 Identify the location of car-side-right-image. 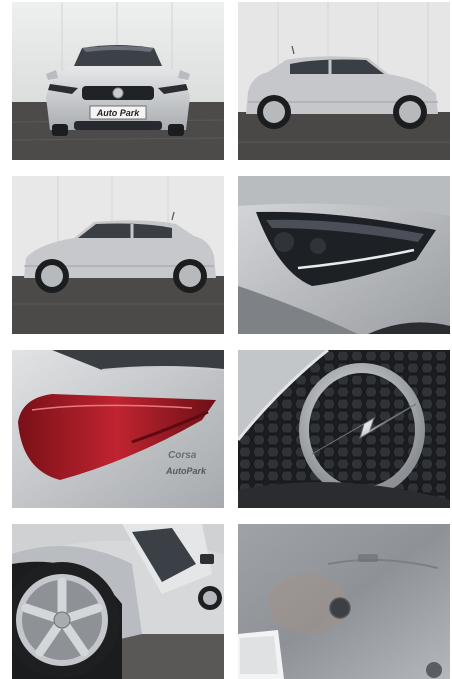
(344, 81).